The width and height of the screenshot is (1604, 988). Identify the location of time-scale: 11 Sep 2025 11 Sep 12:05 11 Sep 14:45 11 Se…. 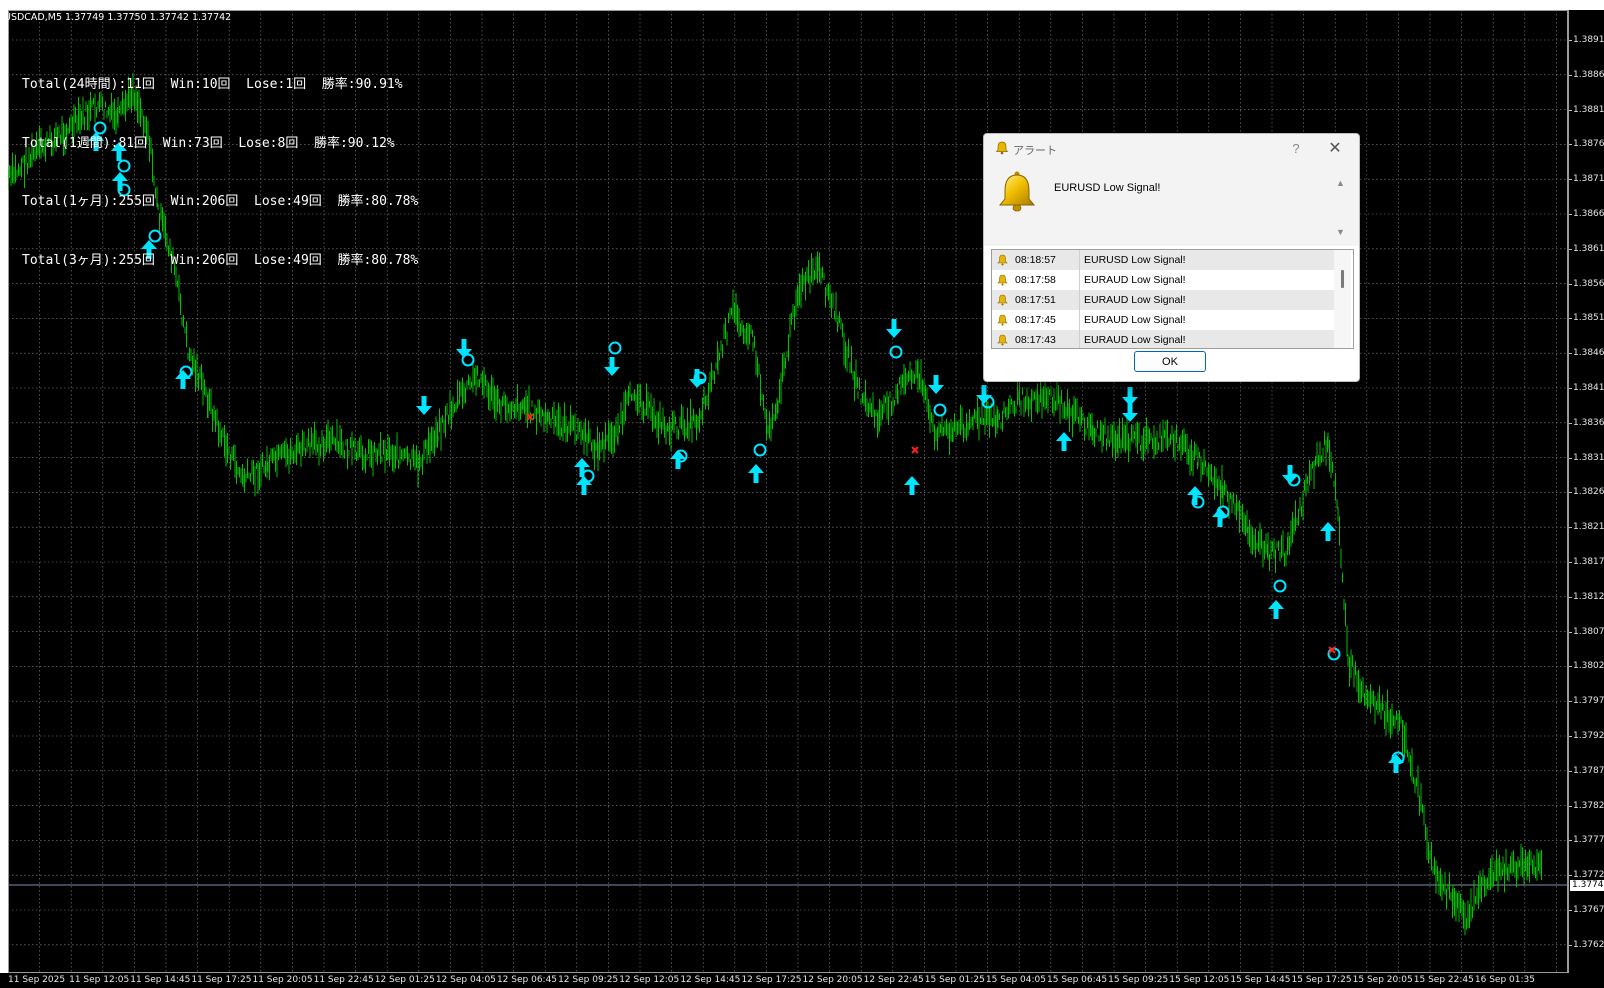
(802, 980).